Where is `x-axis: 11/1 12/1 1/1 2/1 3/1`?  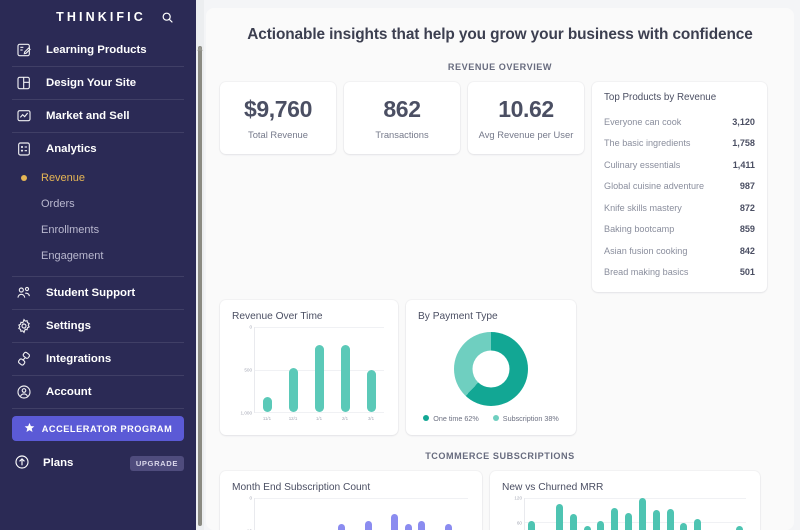
x-axis: 11/1 12/1 1/1 2/1 3/1 is located at coordinates (319, 420).